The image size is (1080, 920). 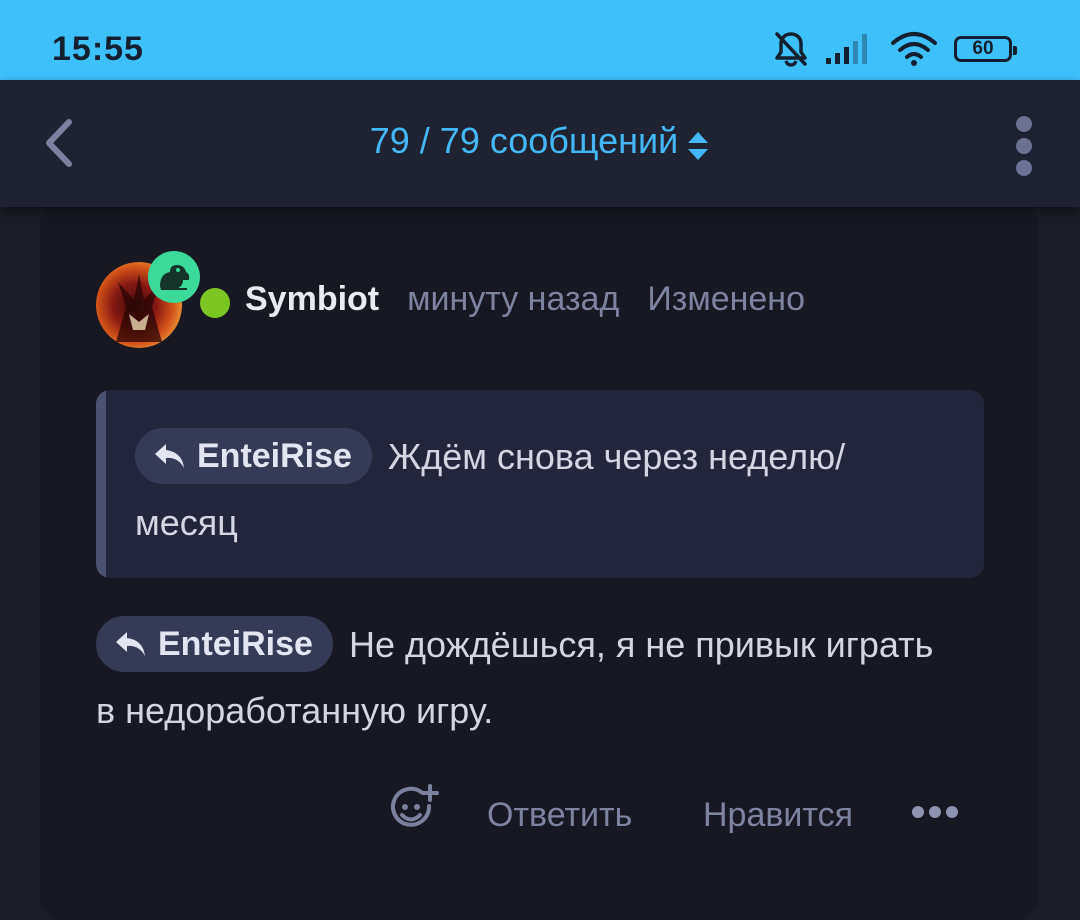 I want to click on bell-off-icon, so click(x=791, y=49).